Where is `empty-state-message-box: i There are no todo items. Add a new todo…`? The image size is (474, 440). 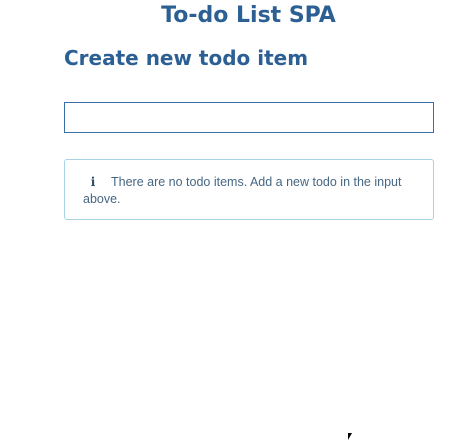
empty-state-message-box: i There are no todo items. Add a new todo… is located at coordinates (249, 189).